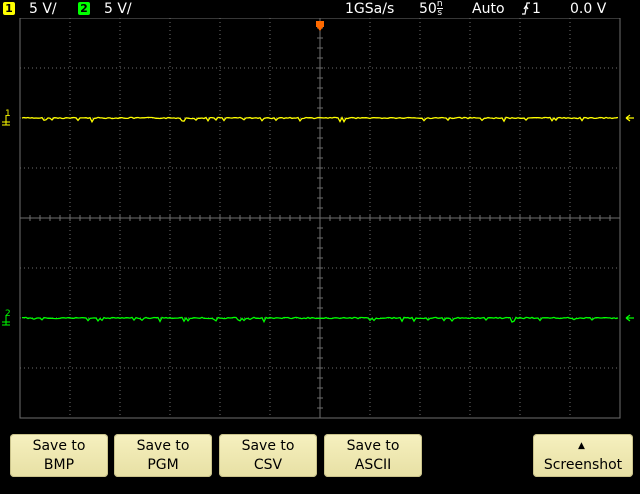 This screenshot has height=494, width=640. What do you see at coordinates (583, 484) in the screenshot?
I see `softkey-label-line2: OS-Version` at bounding box center [583, 484].